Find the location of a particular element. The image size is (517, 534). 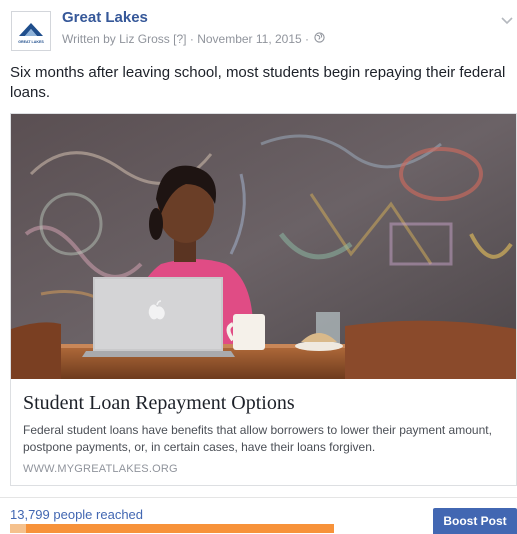

help-marker: [?] is located at coordinates (179, 39).